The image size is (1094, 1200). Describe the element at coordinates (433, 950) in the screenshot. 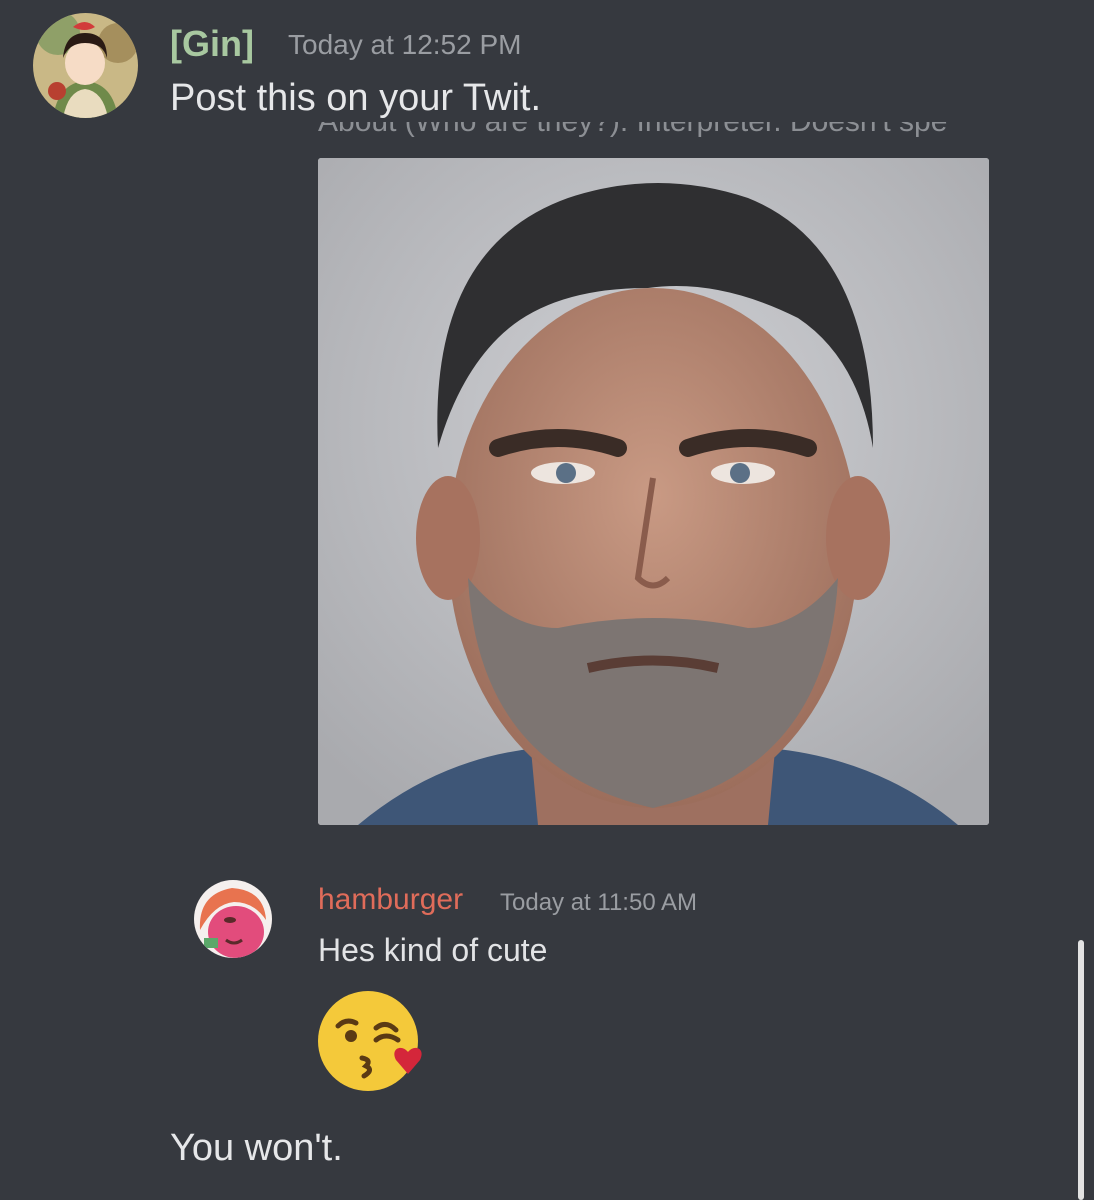

I see `reply-text: Hes kind of cute` at that location.